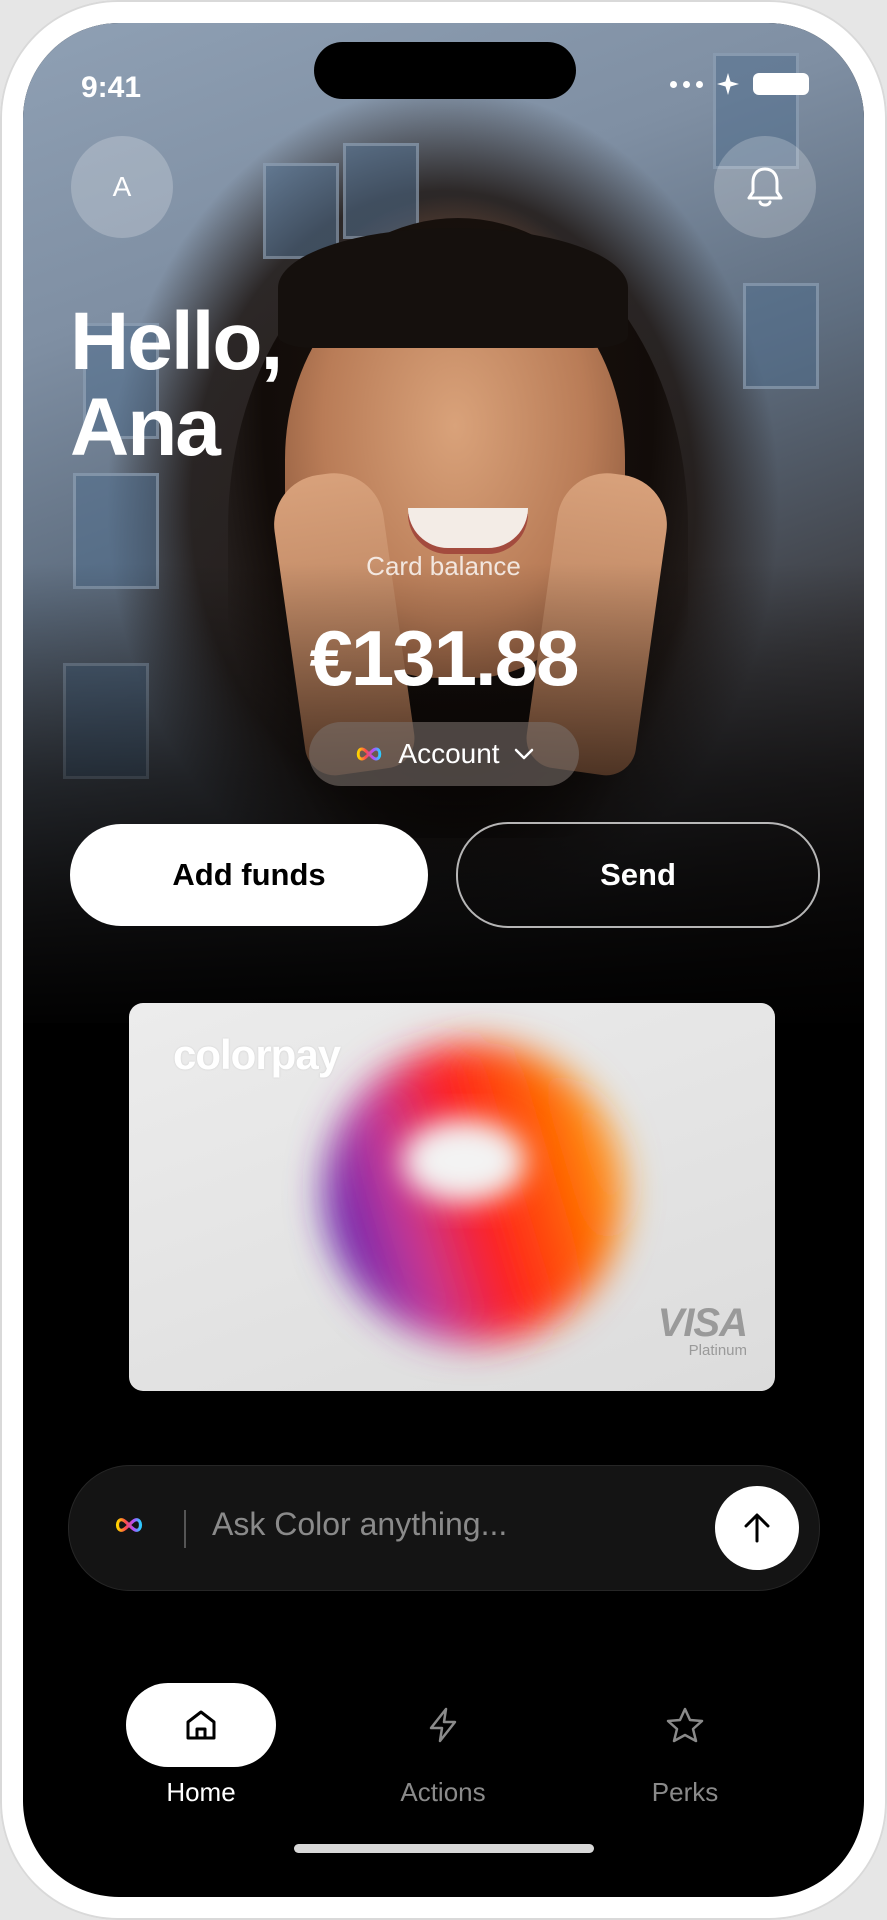  I want to click on home-indicator, so click(444, 1848).